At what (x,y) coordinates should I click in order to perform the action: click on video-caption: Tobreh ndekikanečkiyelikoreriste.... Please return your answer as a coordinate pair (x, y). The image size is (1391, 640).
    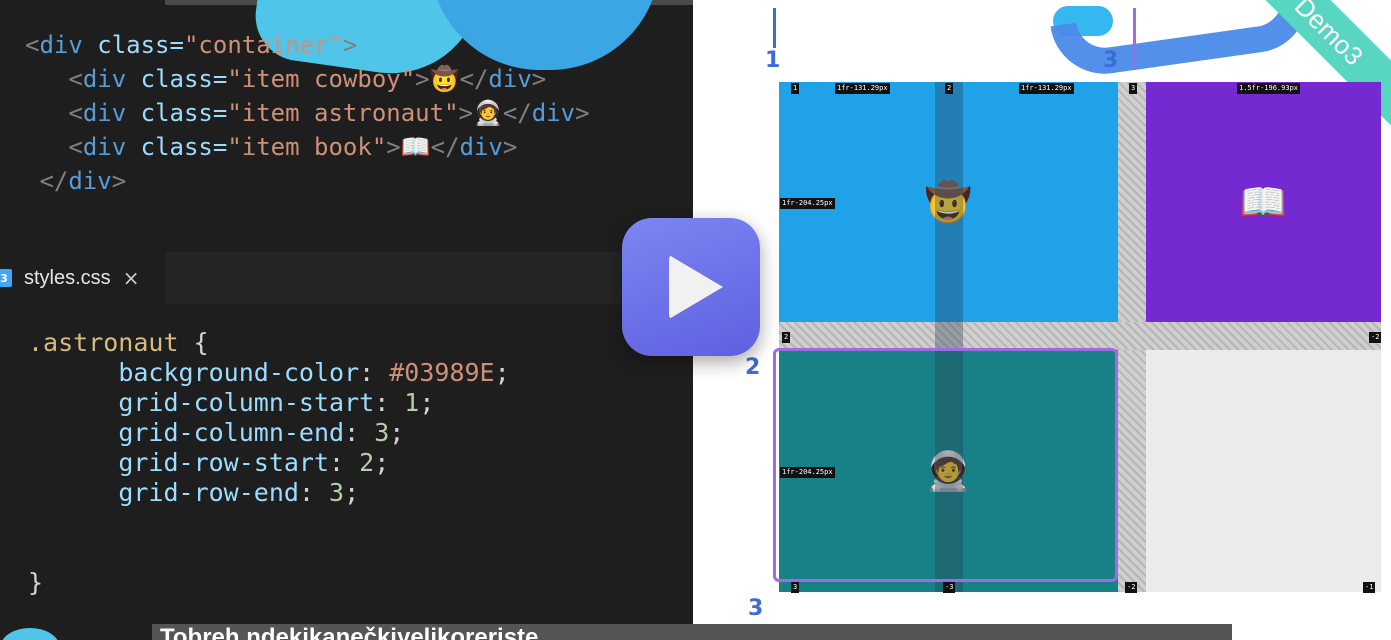
    Looking at the image, I should click on (692, 632).